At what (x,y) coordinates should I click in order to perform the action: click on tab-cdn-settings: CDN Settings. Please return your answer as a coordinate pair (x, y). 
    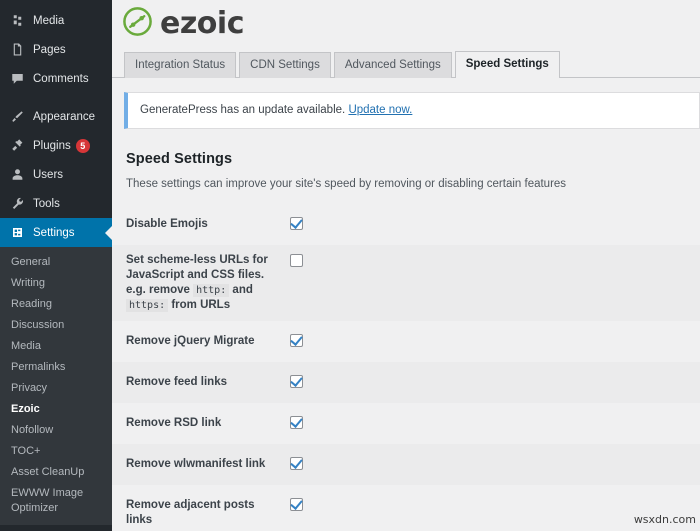
    Looking at the image, I should click on (285, 65).